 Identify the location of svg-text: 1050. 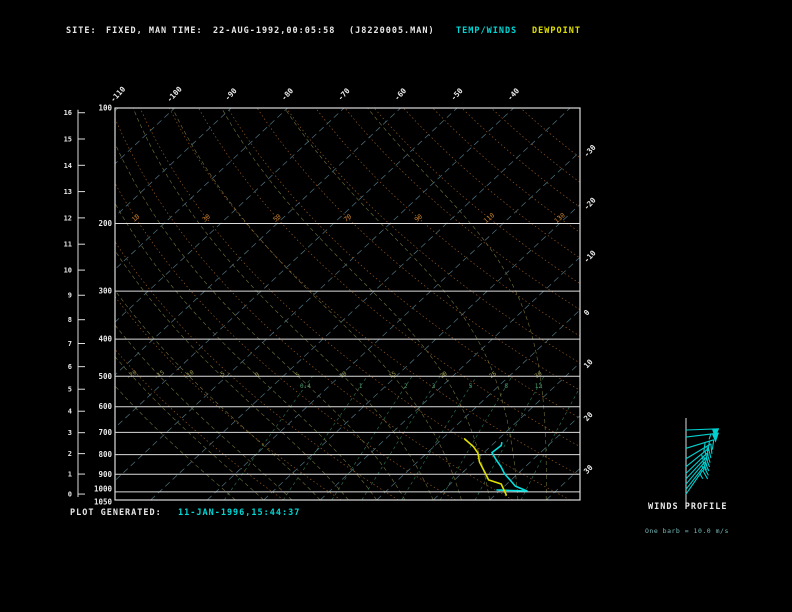
(103, 502).